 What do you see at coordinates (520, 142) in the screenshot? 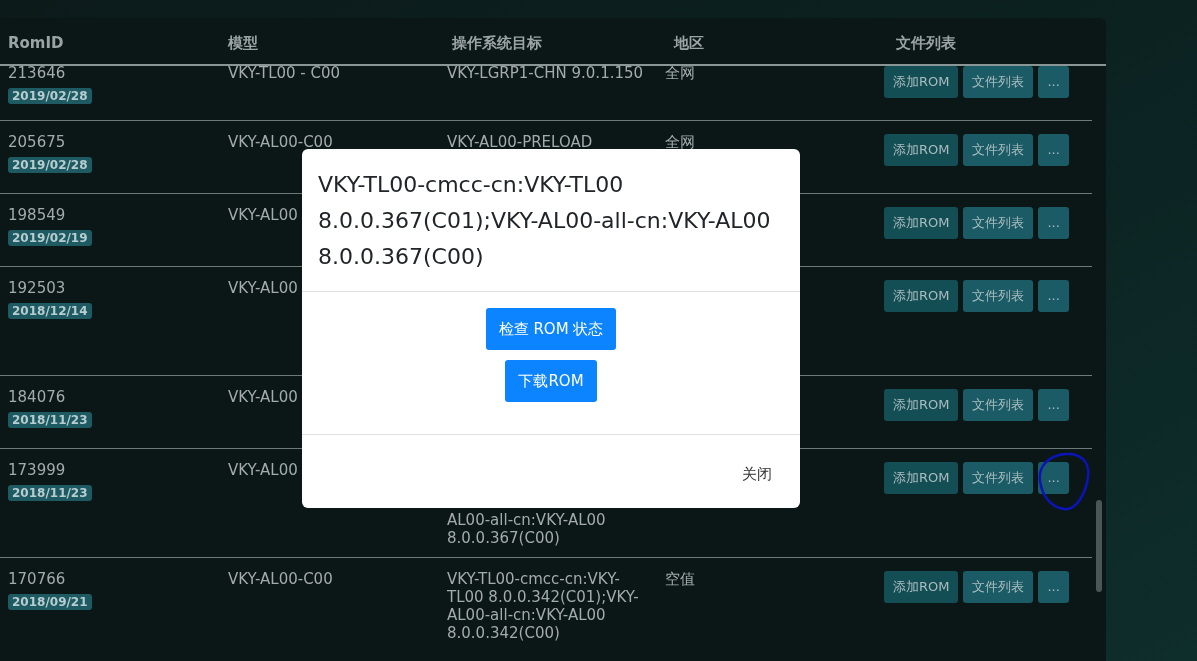
I see `os-target-text: VKY-AL00-PRELOAD` at bounding box center [520, 142].